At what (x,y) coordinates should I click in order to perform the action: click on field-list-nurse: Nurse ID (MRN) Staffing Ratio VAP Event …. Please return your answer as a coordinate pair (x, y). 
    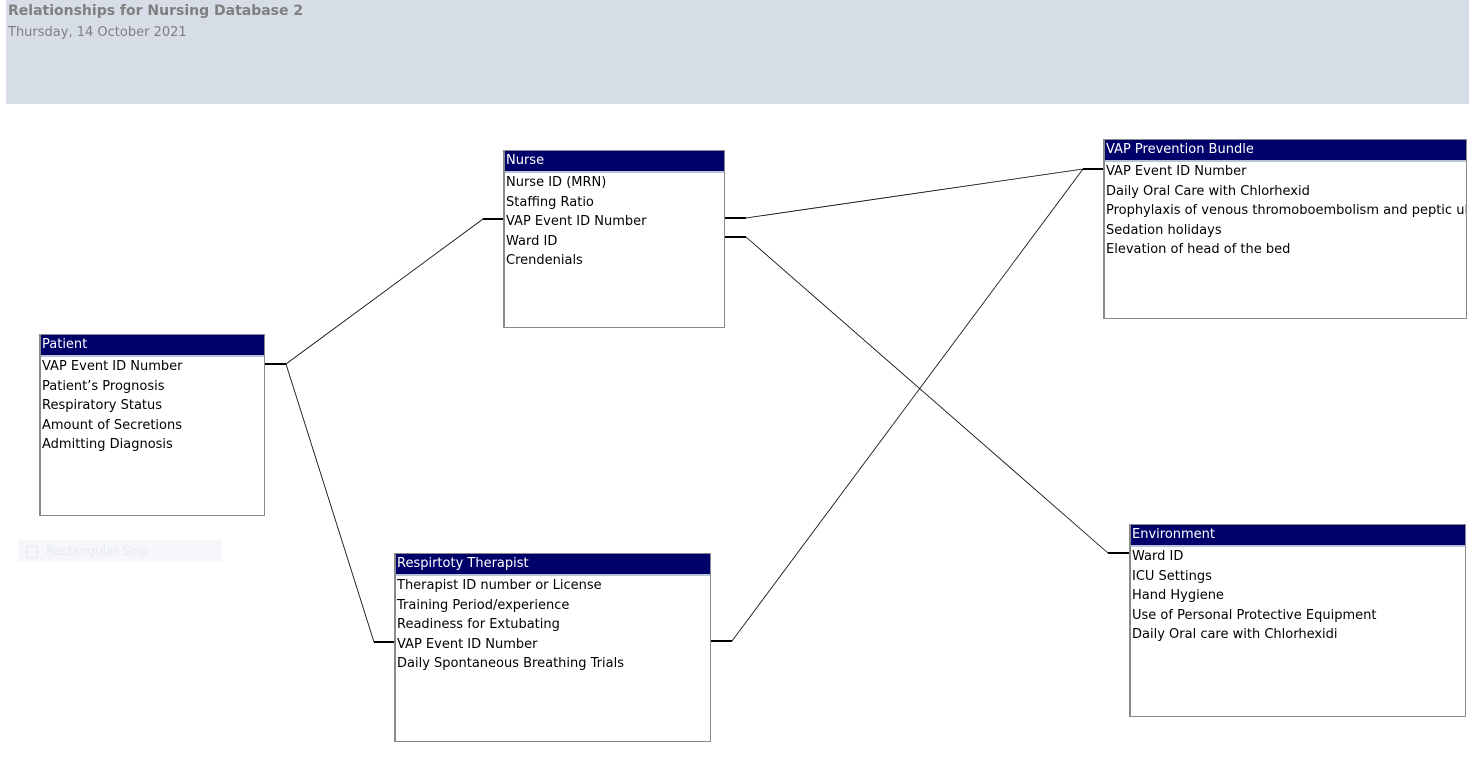
    Looking at the image, I should click on (614, 222).